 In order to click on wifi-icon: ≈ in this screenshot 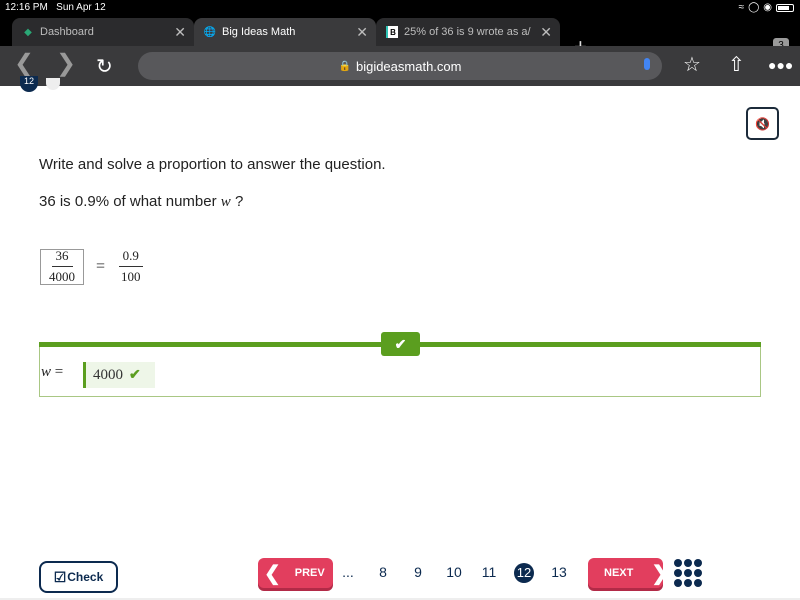, I will do `click(741, 7)`.